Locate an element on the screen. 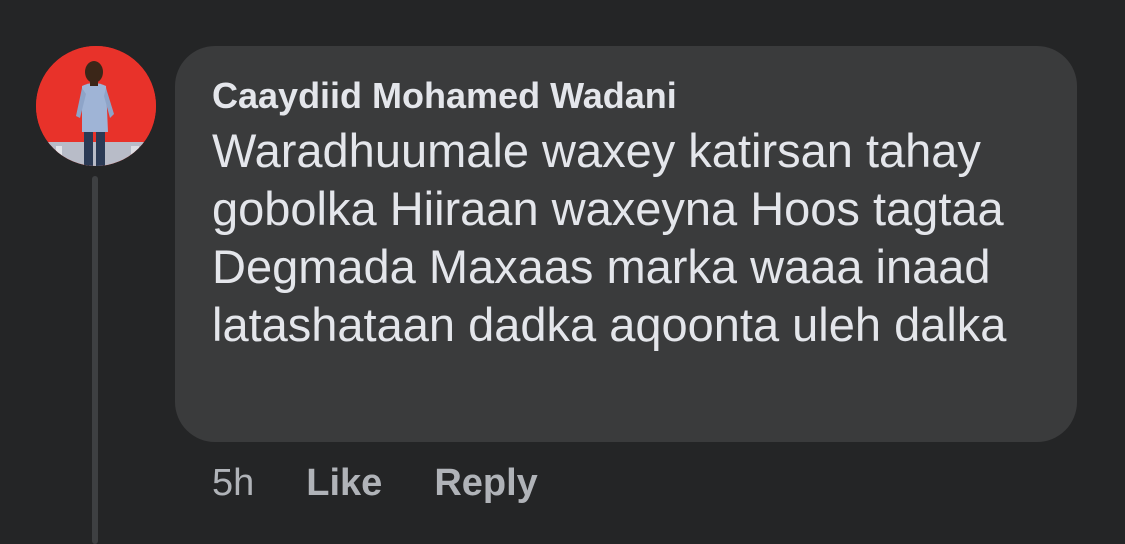 The image size is (1125, 544). comment-actions: 5h Like Reply is located at coordinates (401, 483).